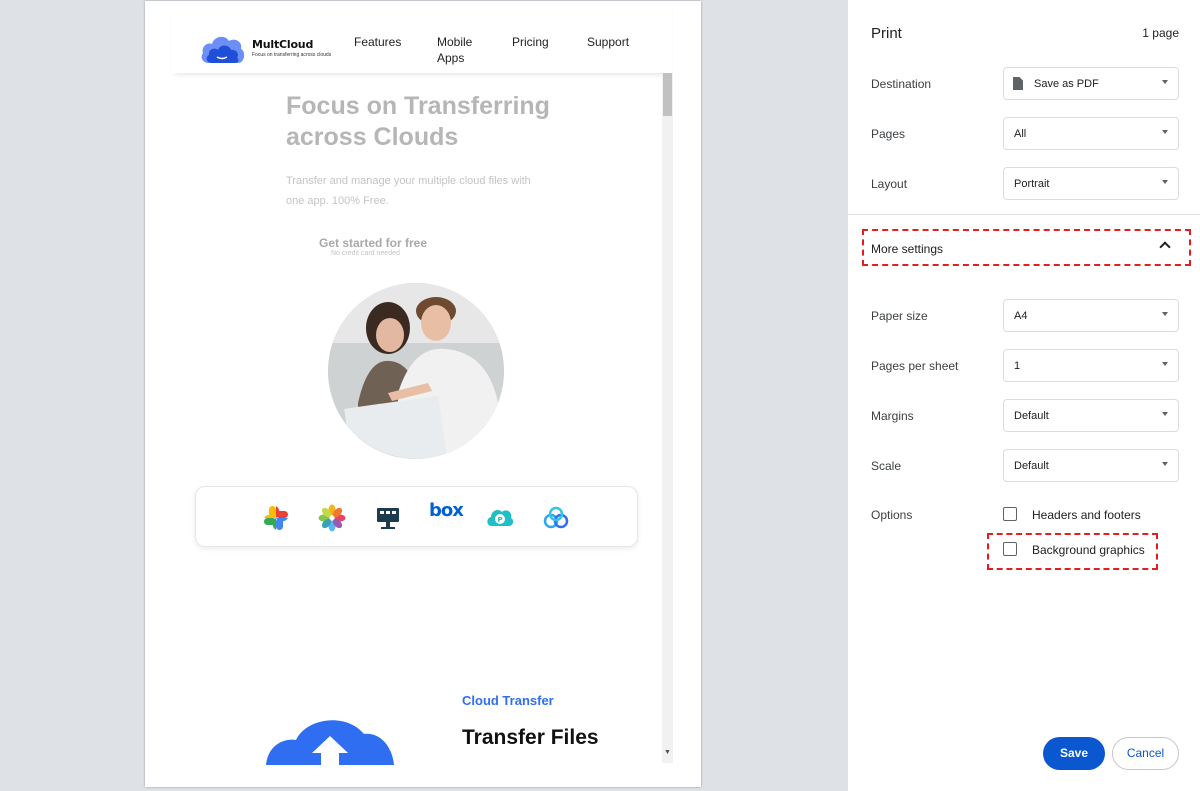 The width and height of the screenshot is (1200, 791). I want to click on pages-per-sheet-label: Pages per sheet, so click(915, 366).